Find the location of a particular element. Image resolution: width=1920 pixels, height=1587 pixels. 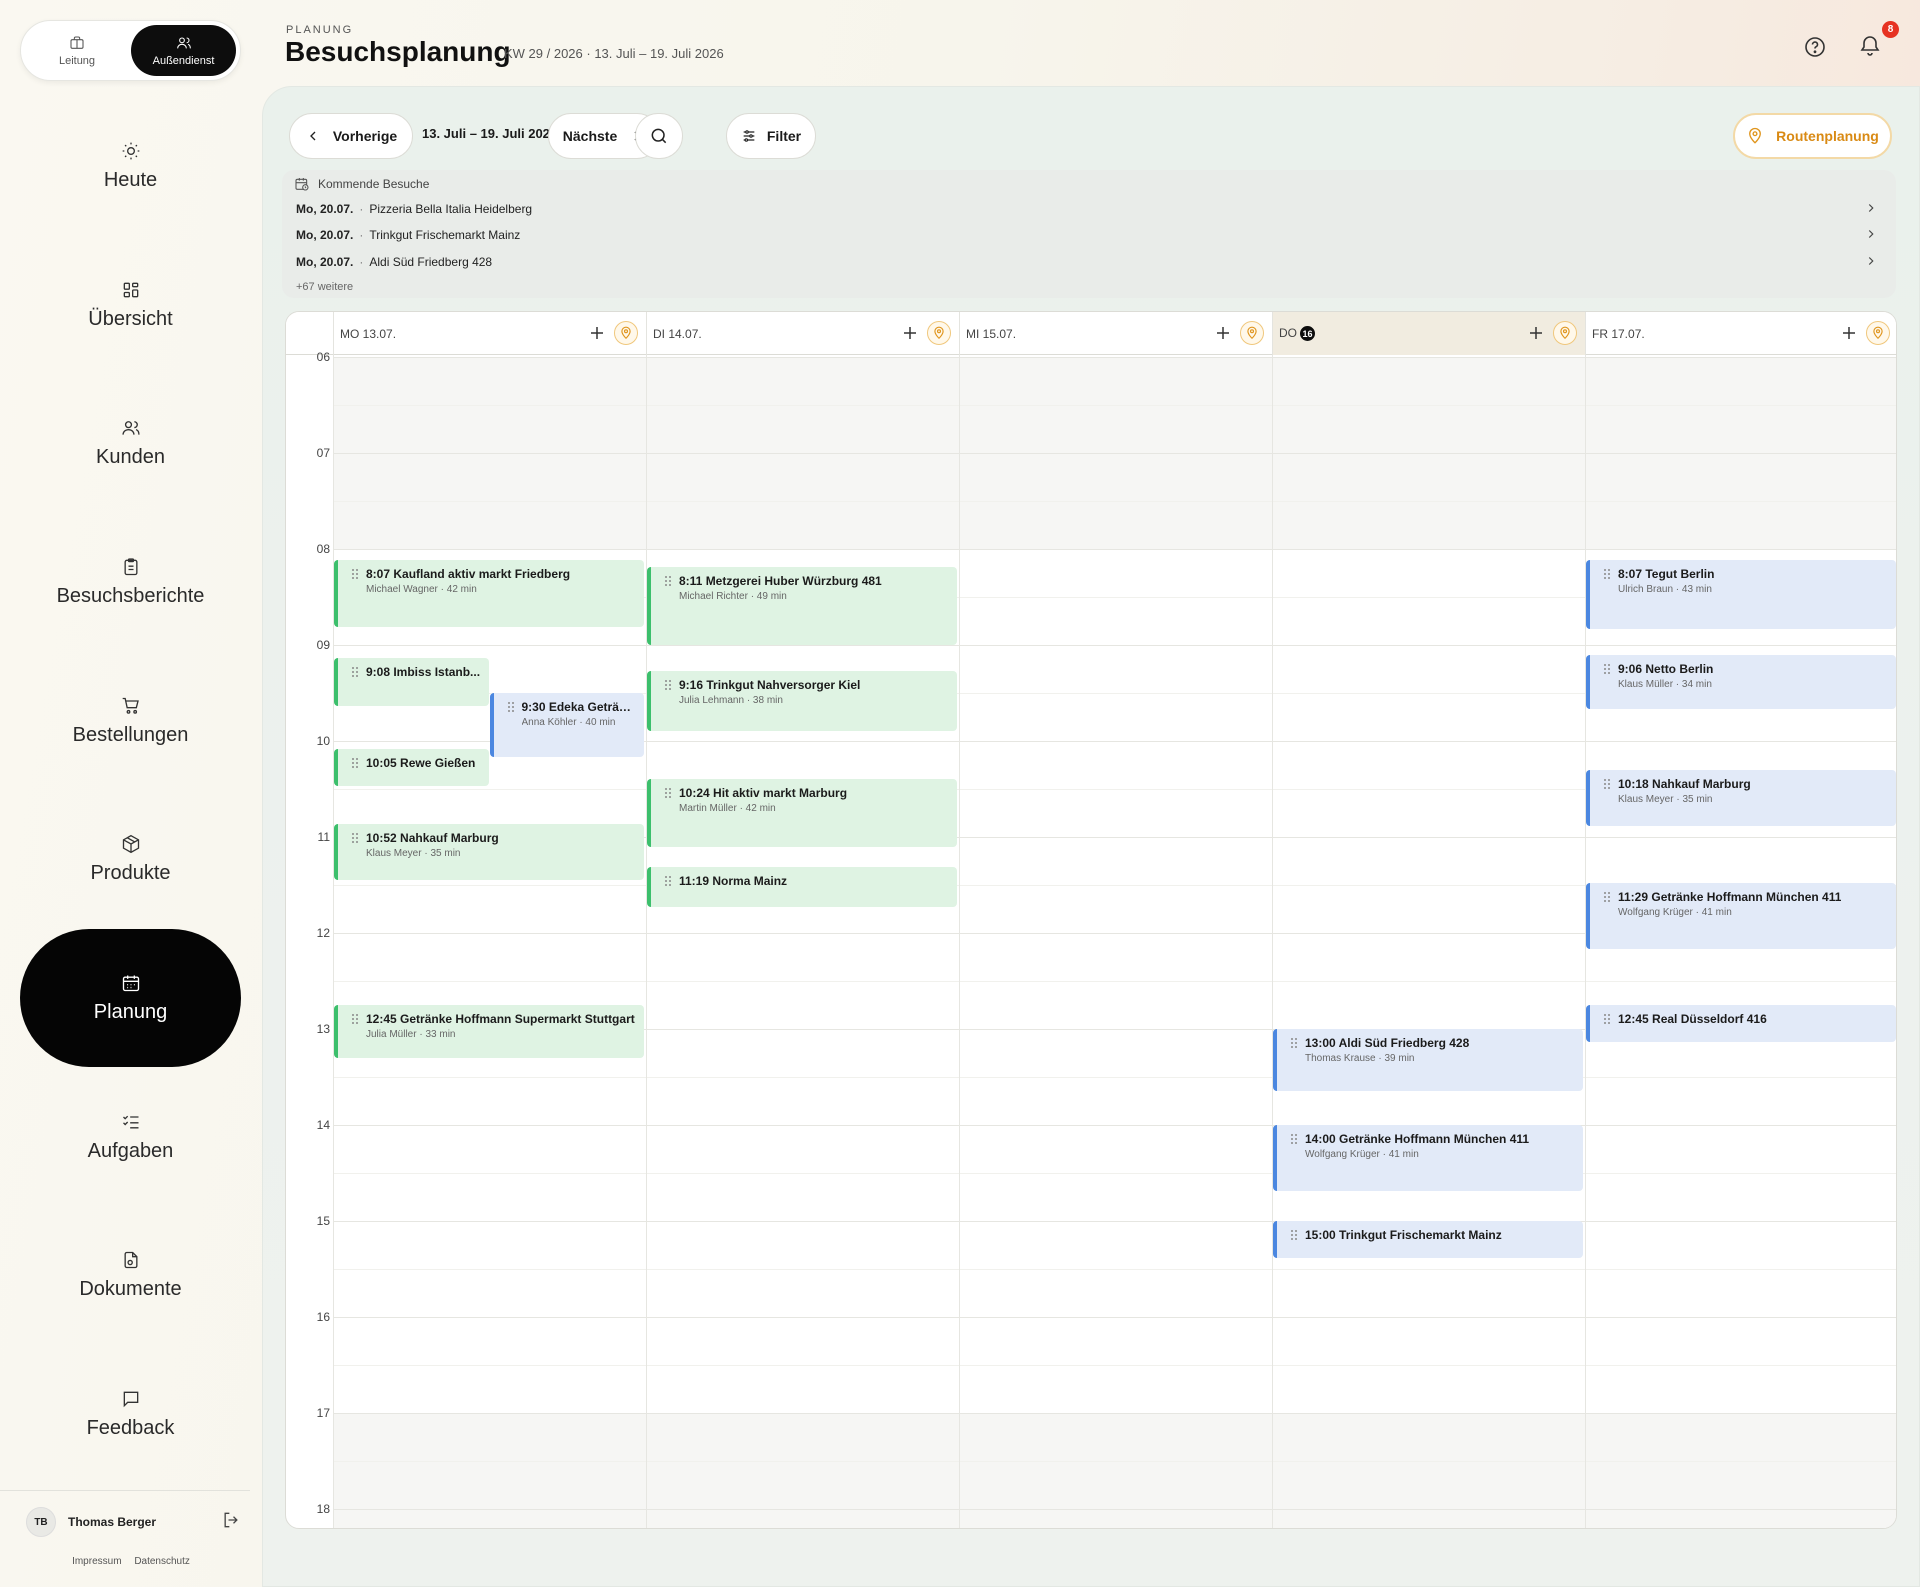

upcoming-visit-date: Mo, 20.07. is located at coordinates (325, 235).